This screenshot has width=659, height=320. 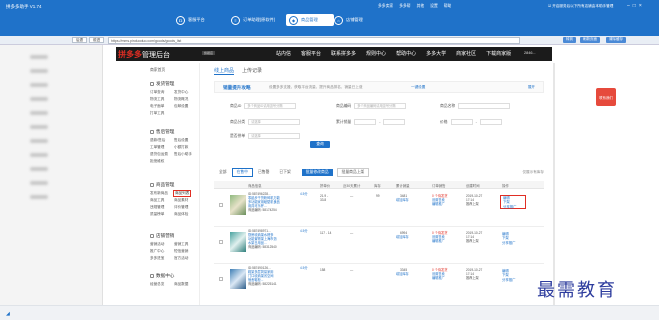 What do you see at coordinates (311, 53) in the screenshot?
I see `pdd-nav-customer: 客服平台` at bounding box center [311, 53].